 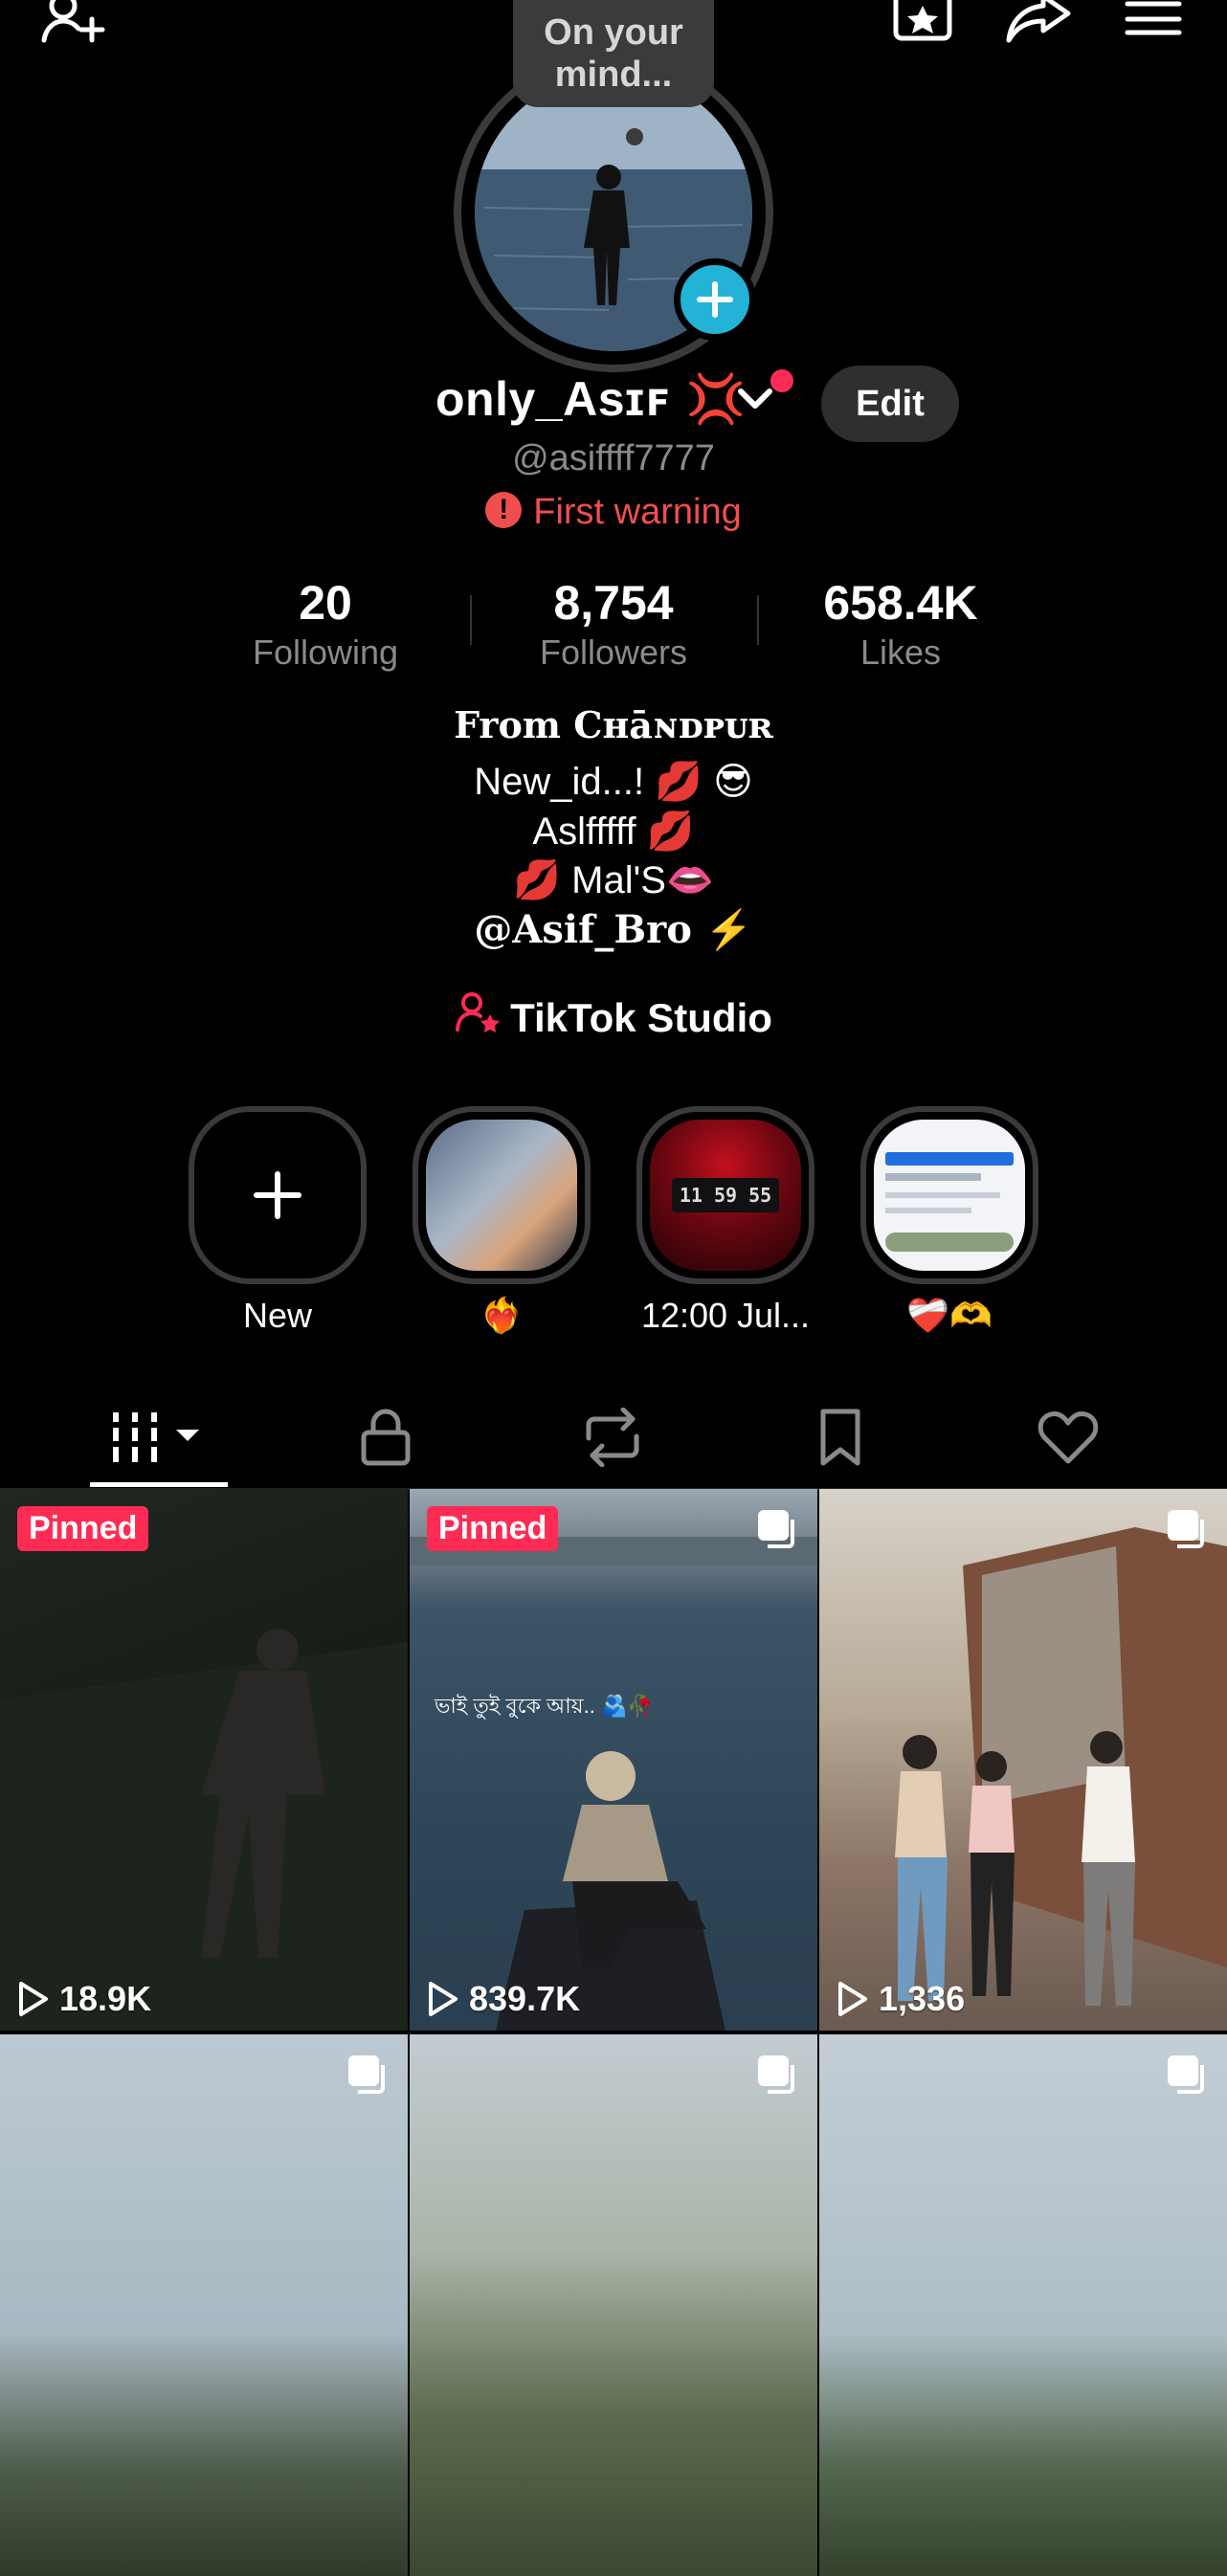 What do you see at coordinates (900, 603) in the screenshot?
I see `likes-count: 658.4K` at bounding box center [900, 603].